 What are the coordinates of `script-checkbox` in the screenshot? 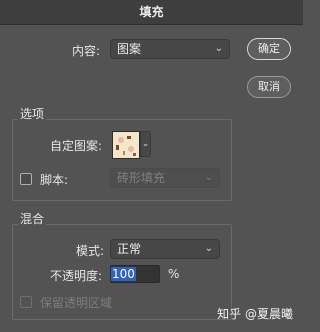 It's located at (26, 179).